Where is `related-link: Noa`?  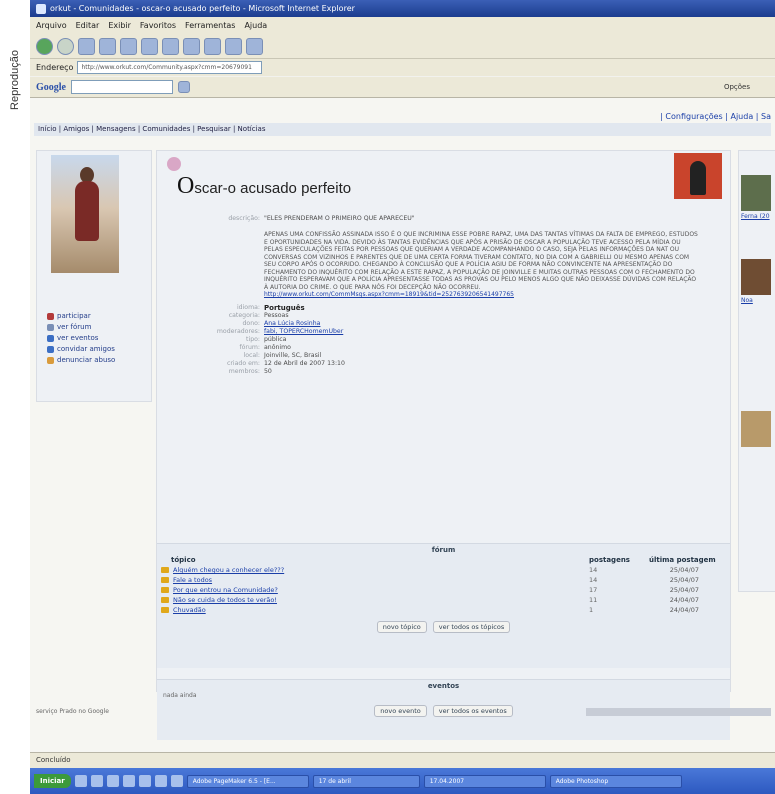
related-link: Noa is located at coordinates (756, 300).